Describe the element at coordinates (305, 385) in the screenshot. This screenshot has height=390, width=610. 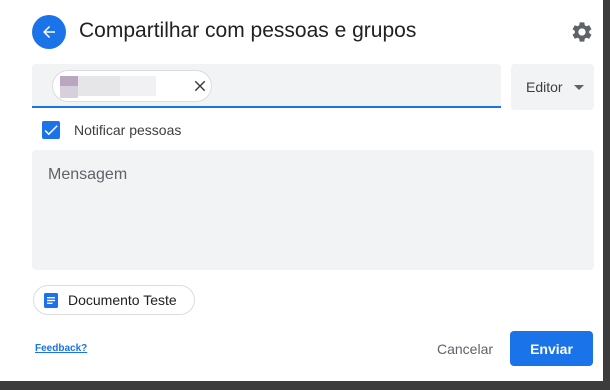
I see `window-shadow-bottom` at that location.